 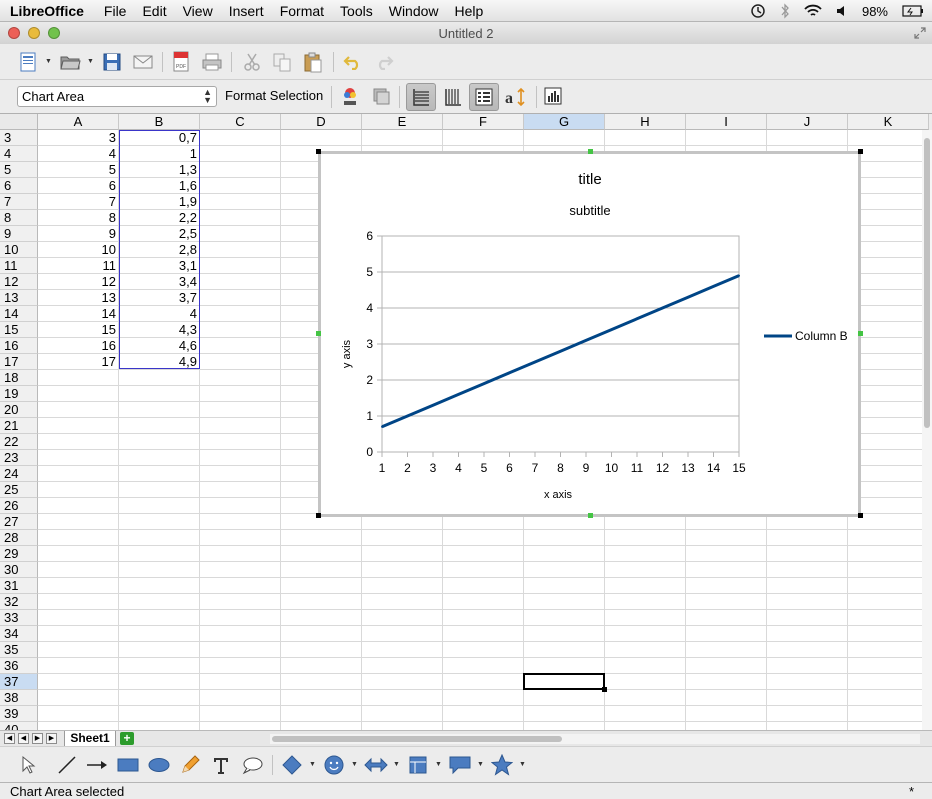 What do you see at coordinates (19, 330) in the screenshot?
I see `row-header-15: 15` at bounding box center [19, 330].